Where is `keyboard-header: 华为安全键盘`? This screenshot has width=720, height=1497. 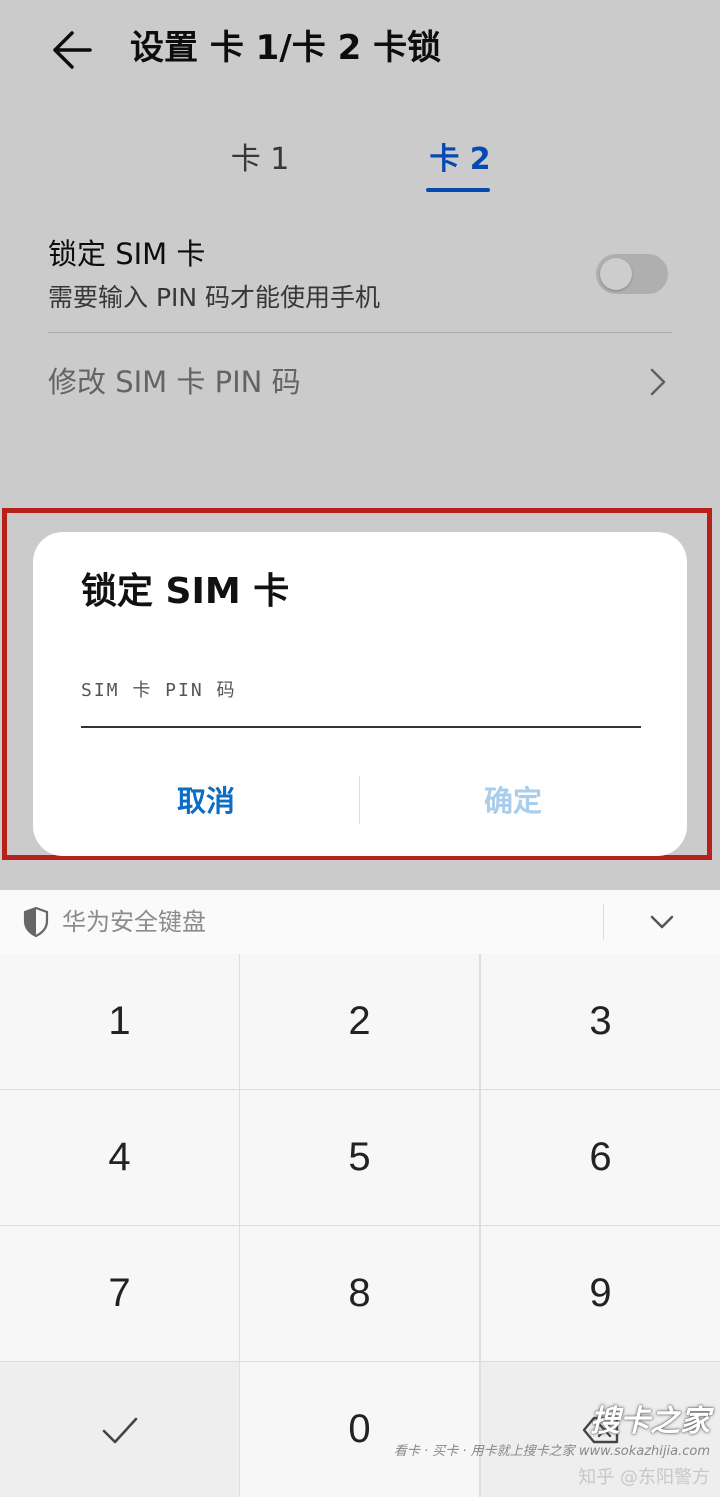 keyboard-header: 华为安全键盘 is located at coordinates (360, 922).